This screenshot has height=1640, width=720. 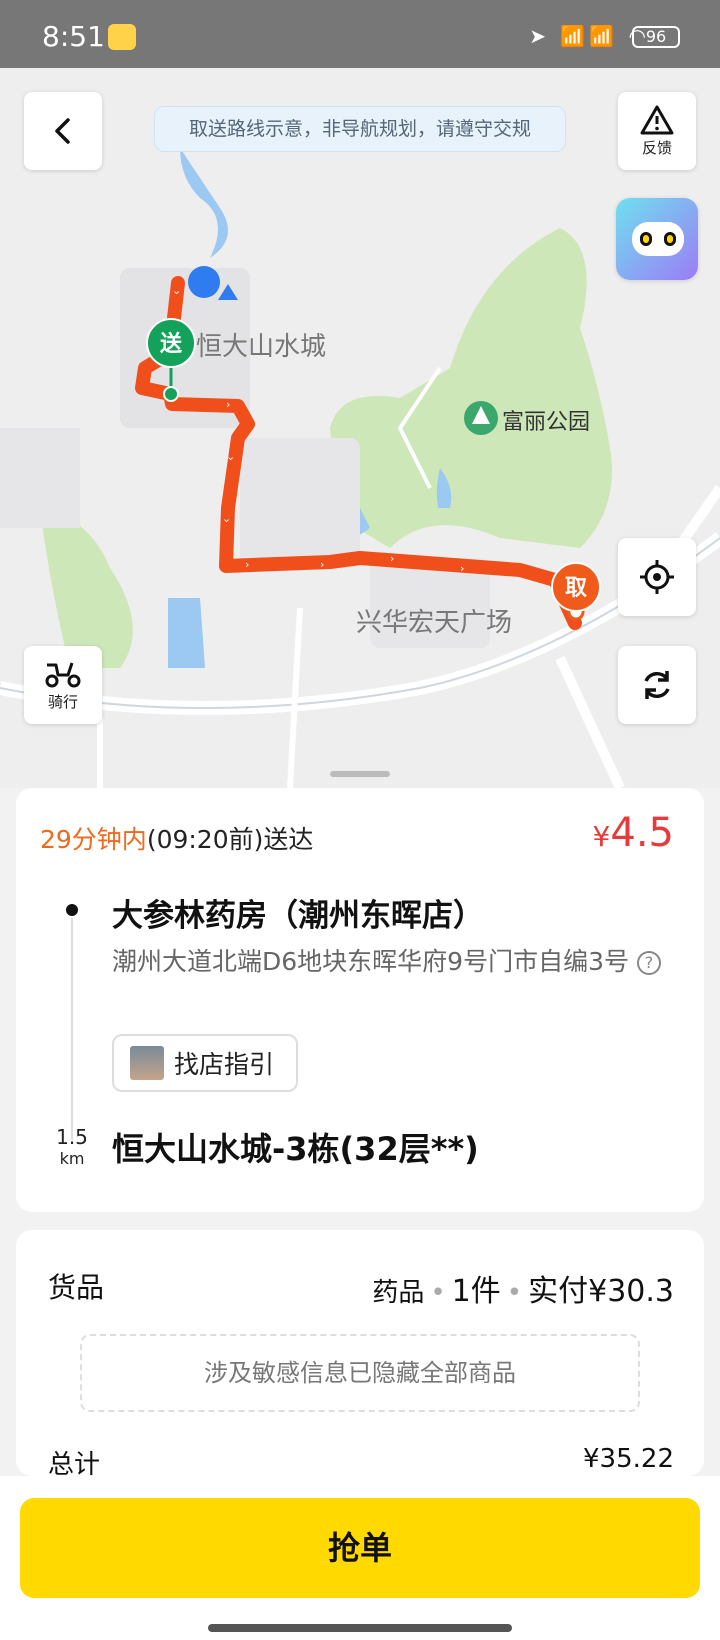 I want to click on bottom-bar: 抢单, so click(x=360, y=1558).